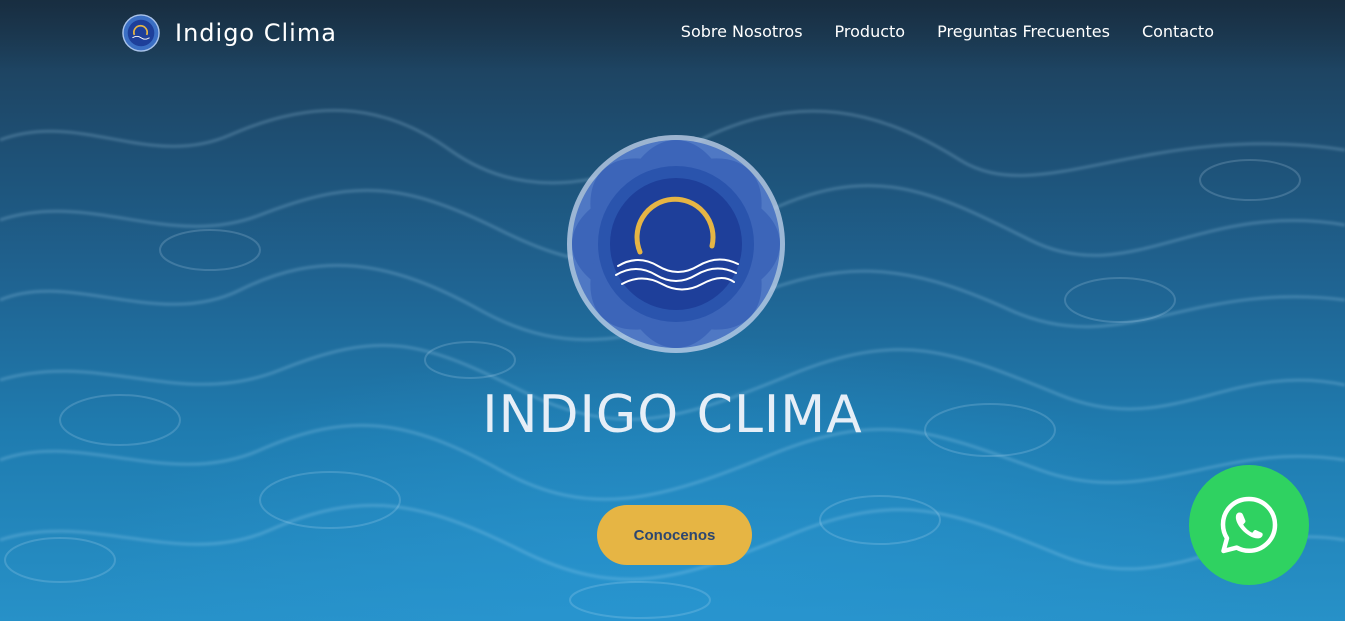 This screenshot has width=1345, height=621. Describe the element at coordinates (1178, 31) in the screenshot. I see `nav-link-contacto: Contacto` at that location.